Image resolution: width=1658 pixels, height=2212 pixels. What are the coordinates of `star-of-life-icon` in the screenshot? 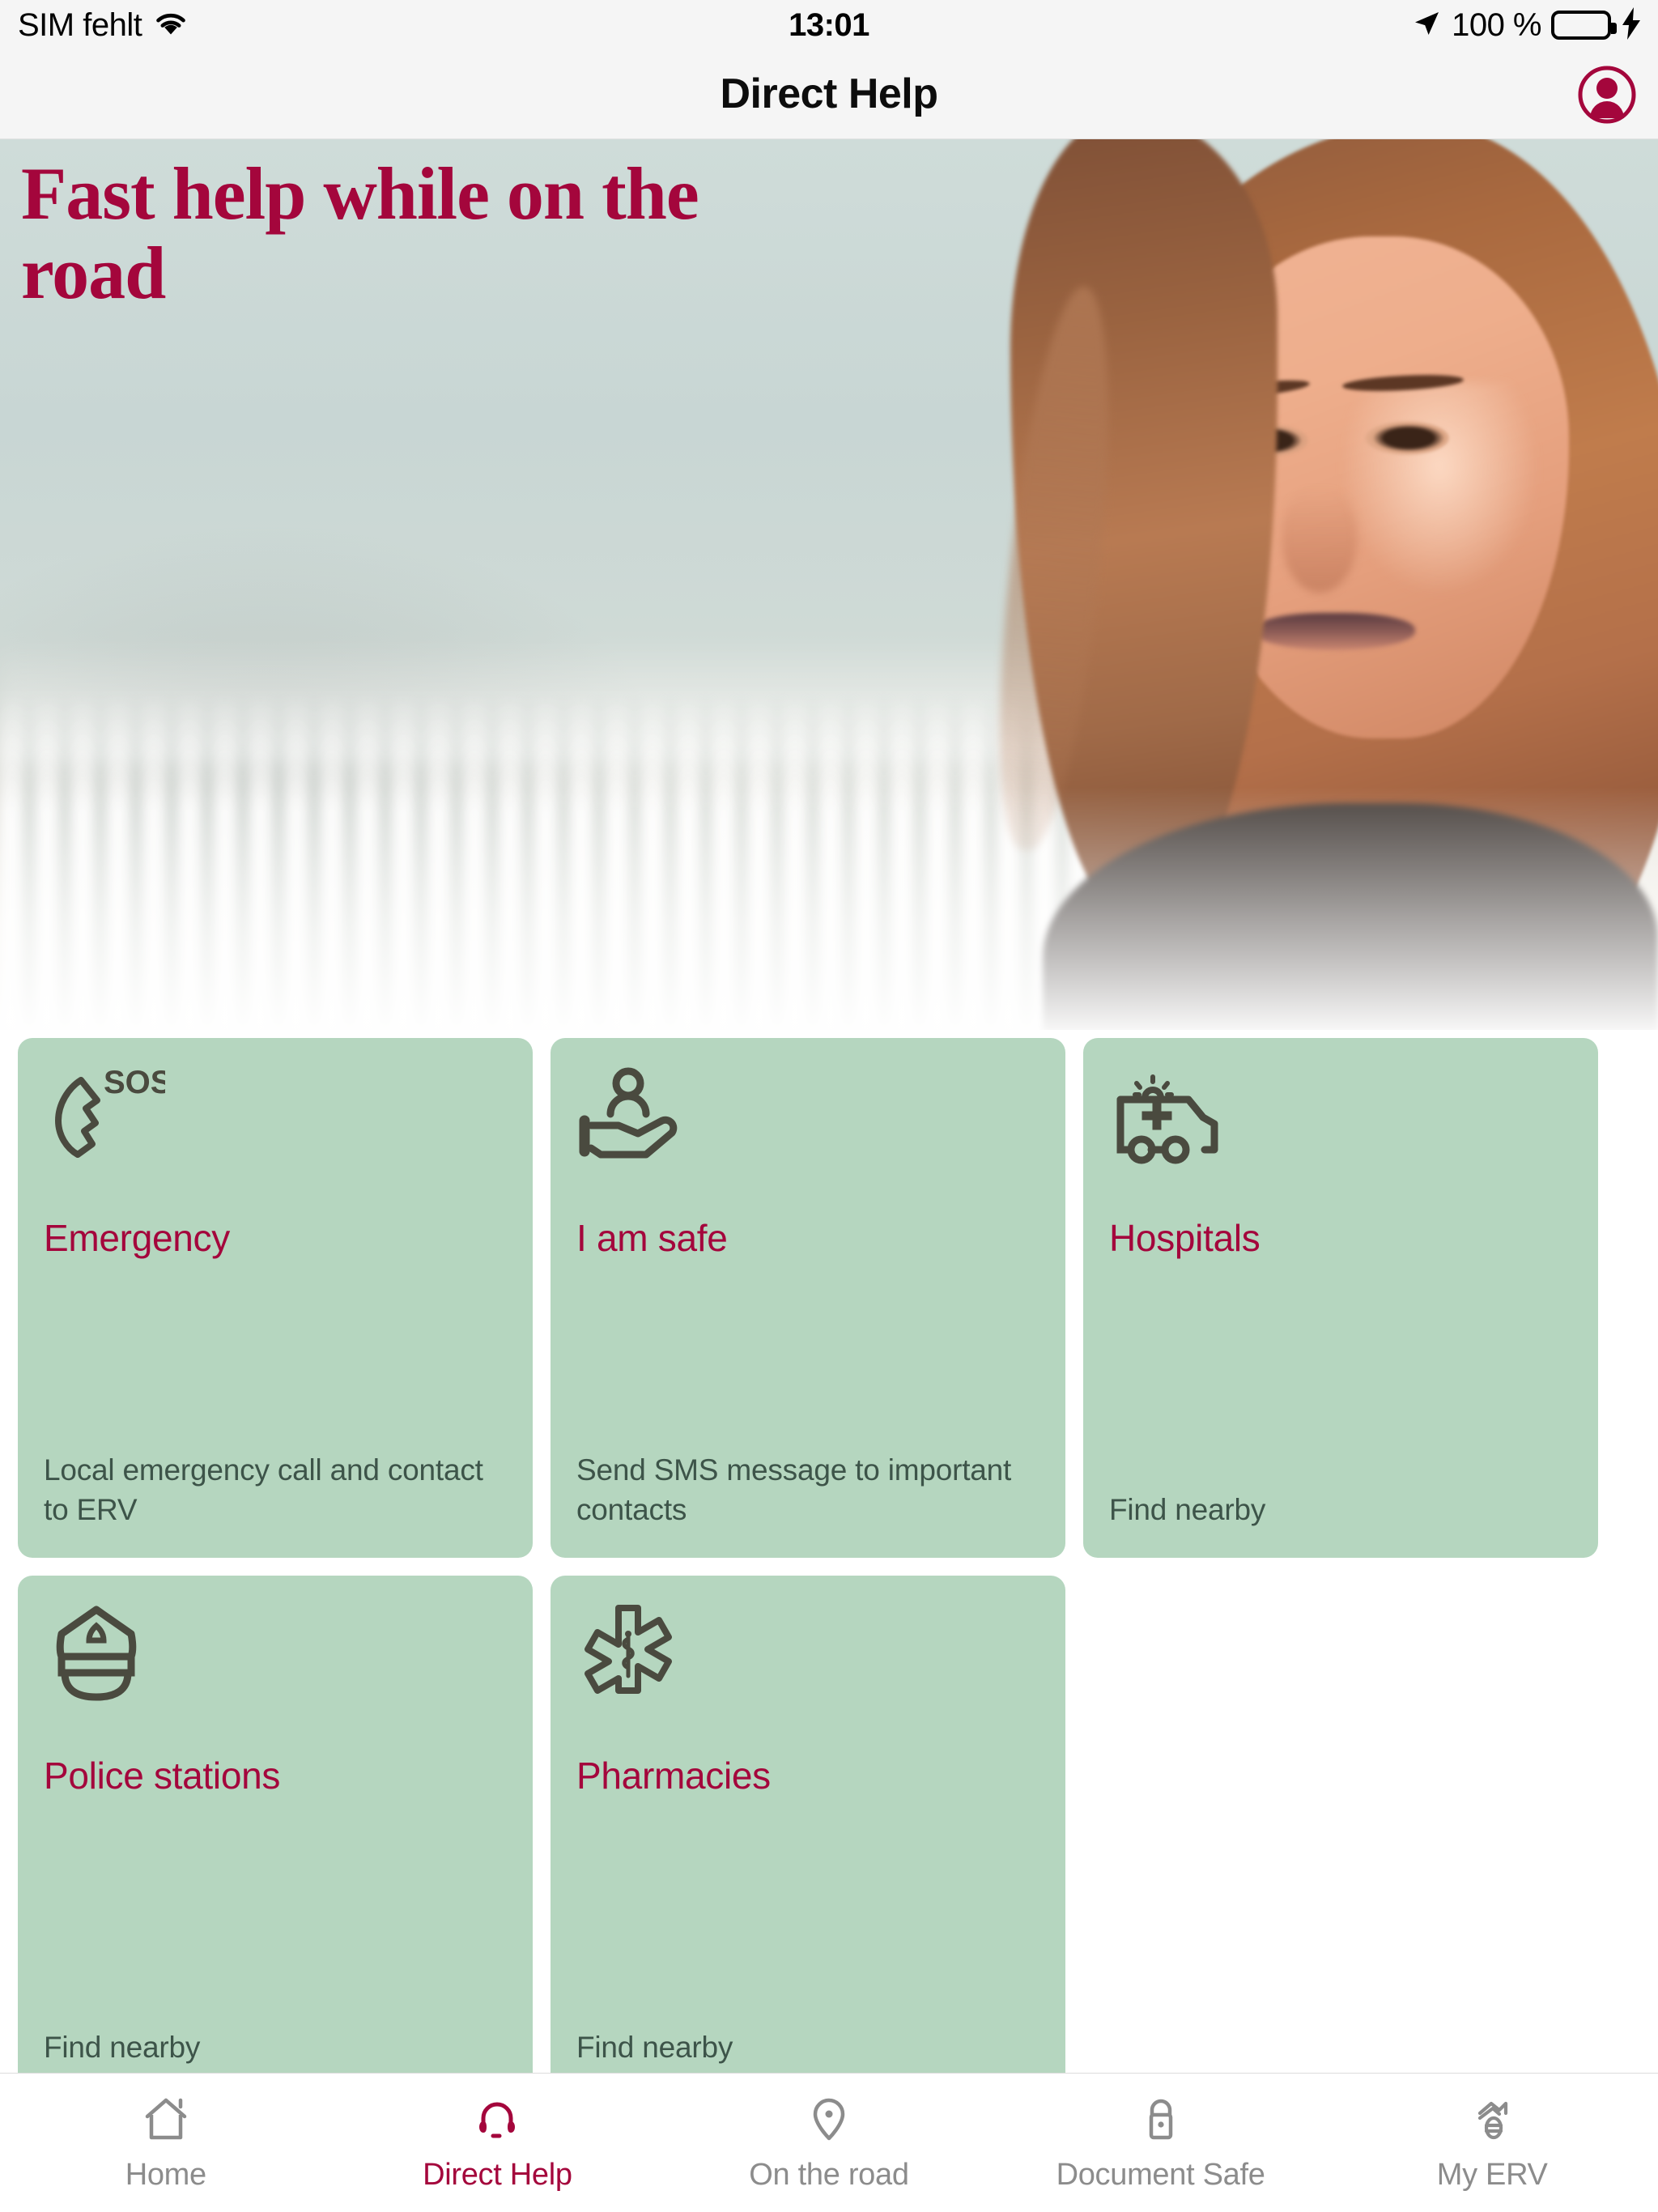 It's located at (807, 1657).